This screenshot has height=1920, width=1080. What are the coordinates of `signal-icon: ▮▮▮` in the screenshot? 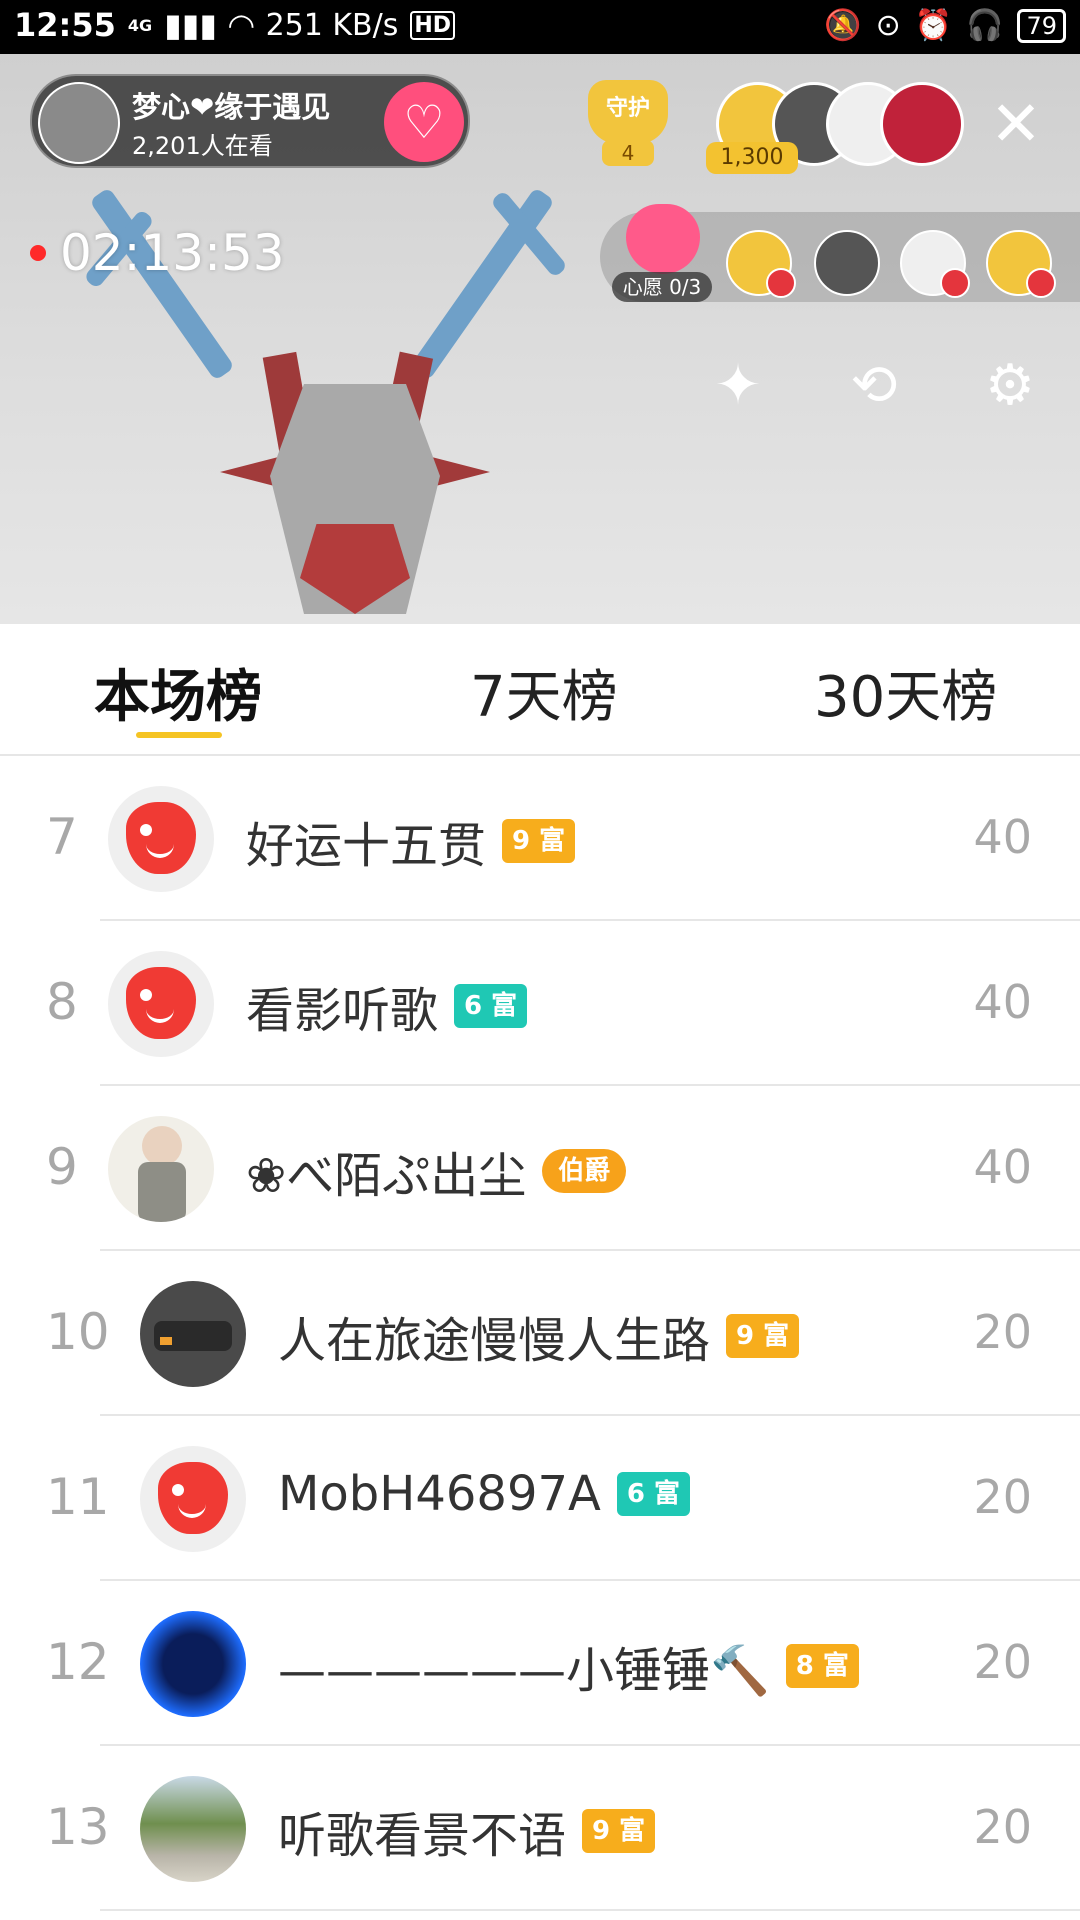 It's located at (190, 25).